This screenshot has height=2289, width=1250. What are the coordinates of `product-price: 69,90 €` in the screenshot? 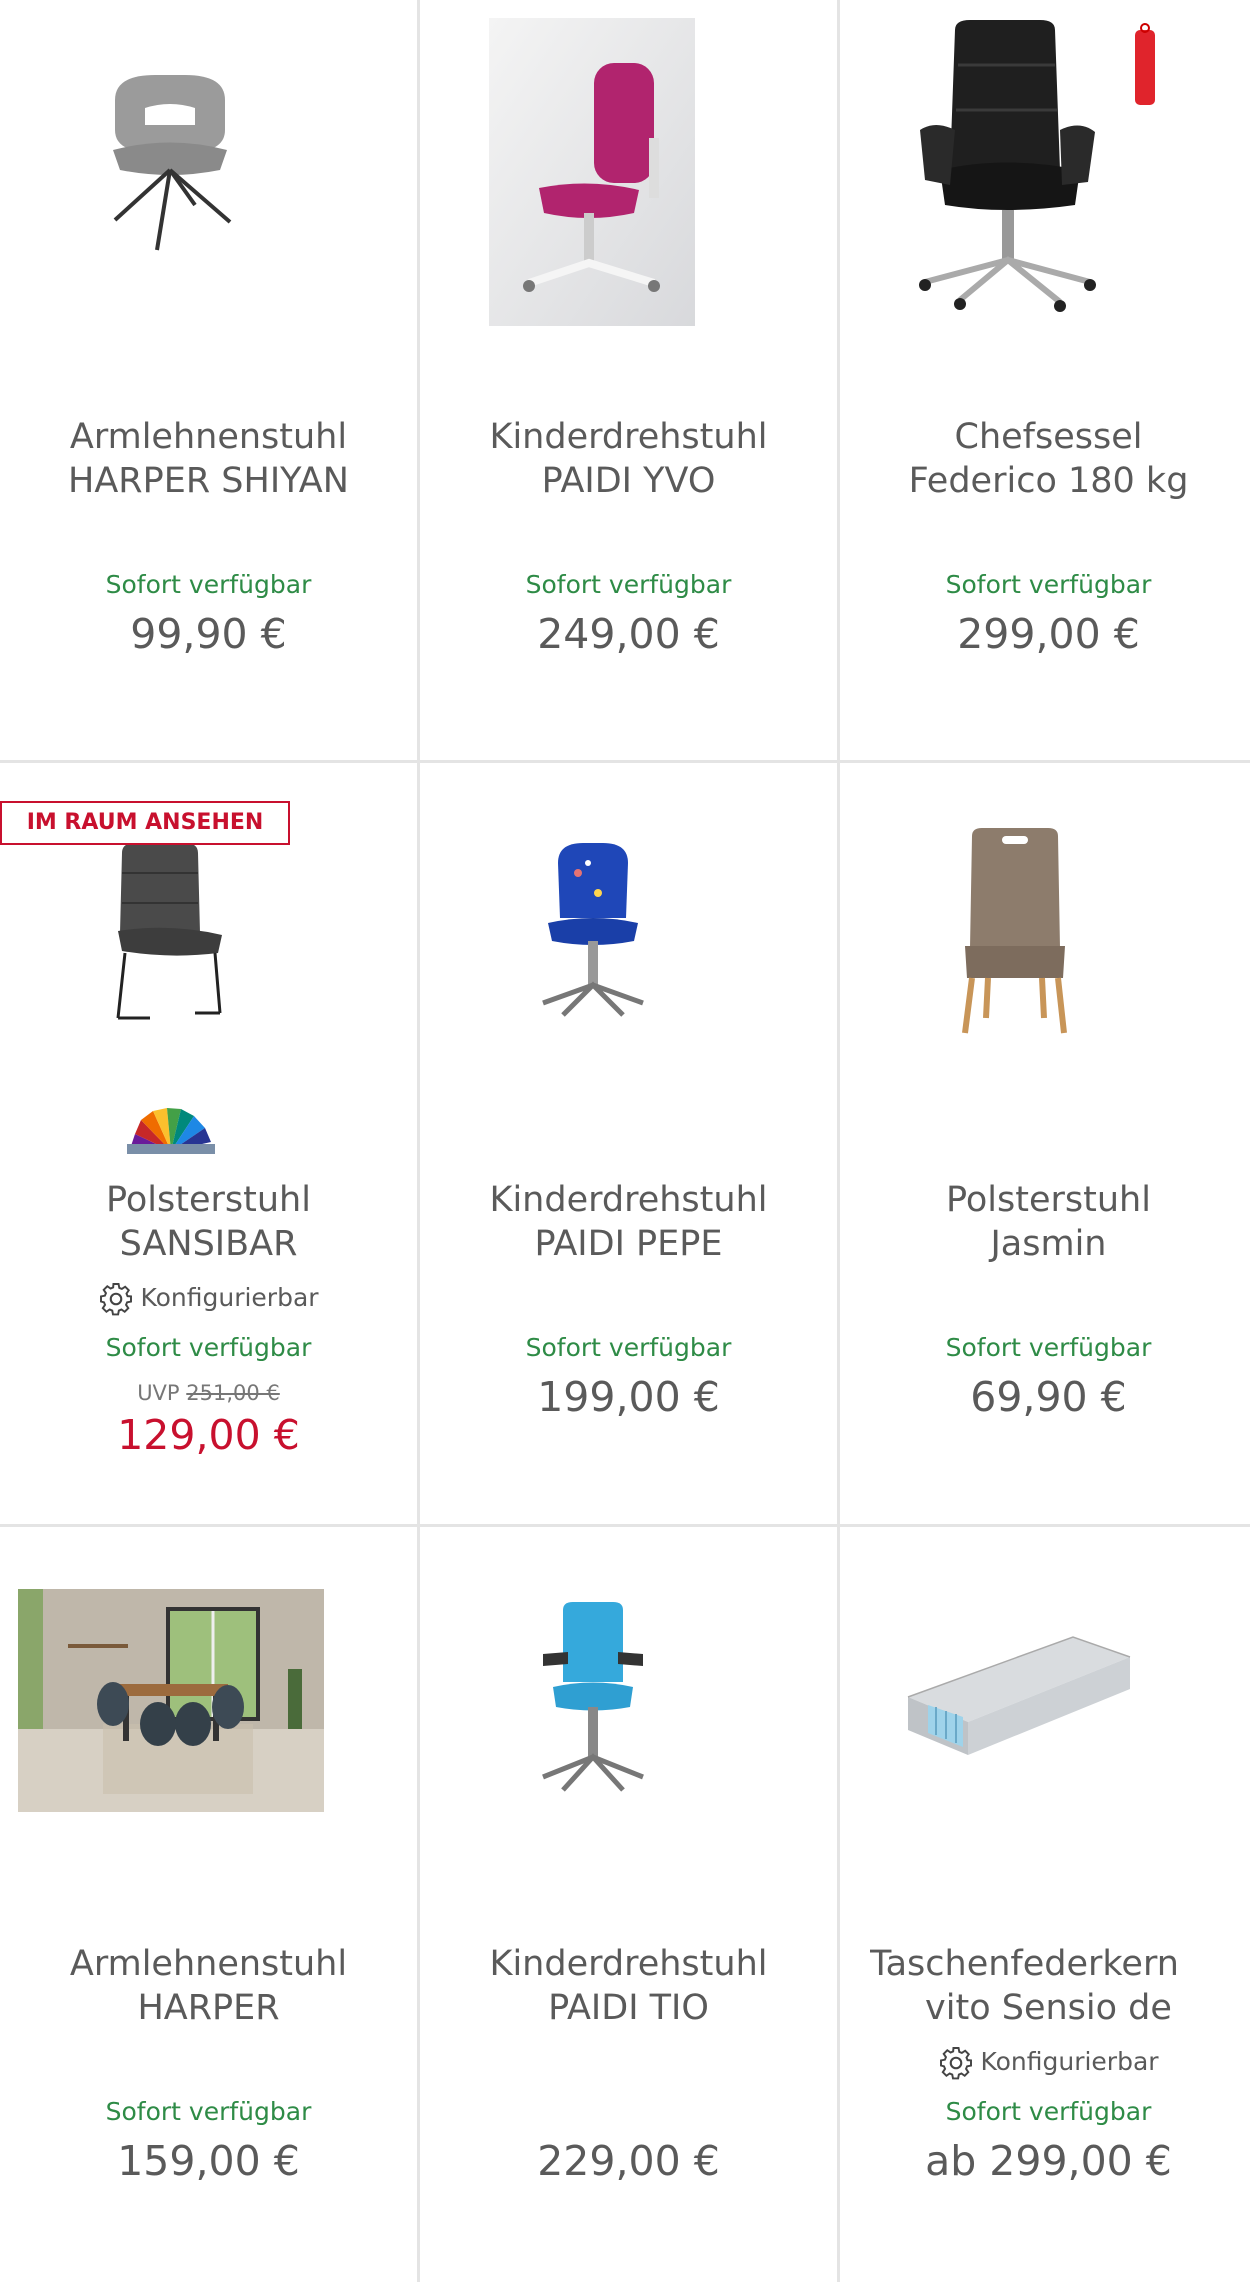 It's located at (1048, 1397).